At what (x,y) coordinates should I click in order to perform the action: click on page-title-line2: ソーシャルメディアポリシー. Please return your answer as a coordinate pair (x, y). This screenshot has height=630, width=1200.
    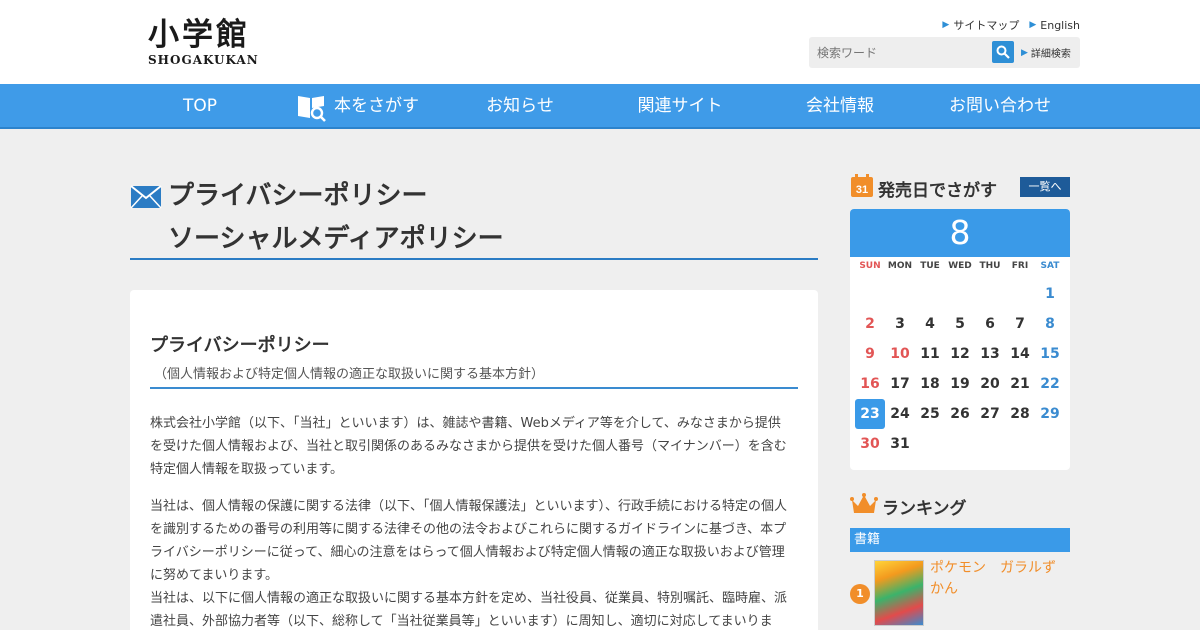
    Looking at the image, I should click on (336, 239).